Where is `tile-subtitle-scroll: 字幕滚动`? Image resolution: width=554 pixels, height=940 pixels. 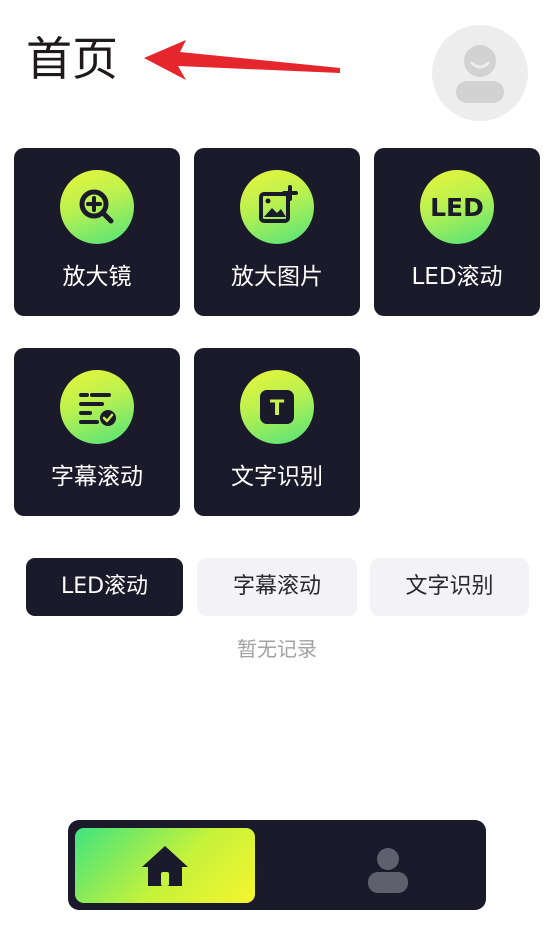
tile-subtitle-scroll: 字幕滚动 is located at coordinates (97, 432).